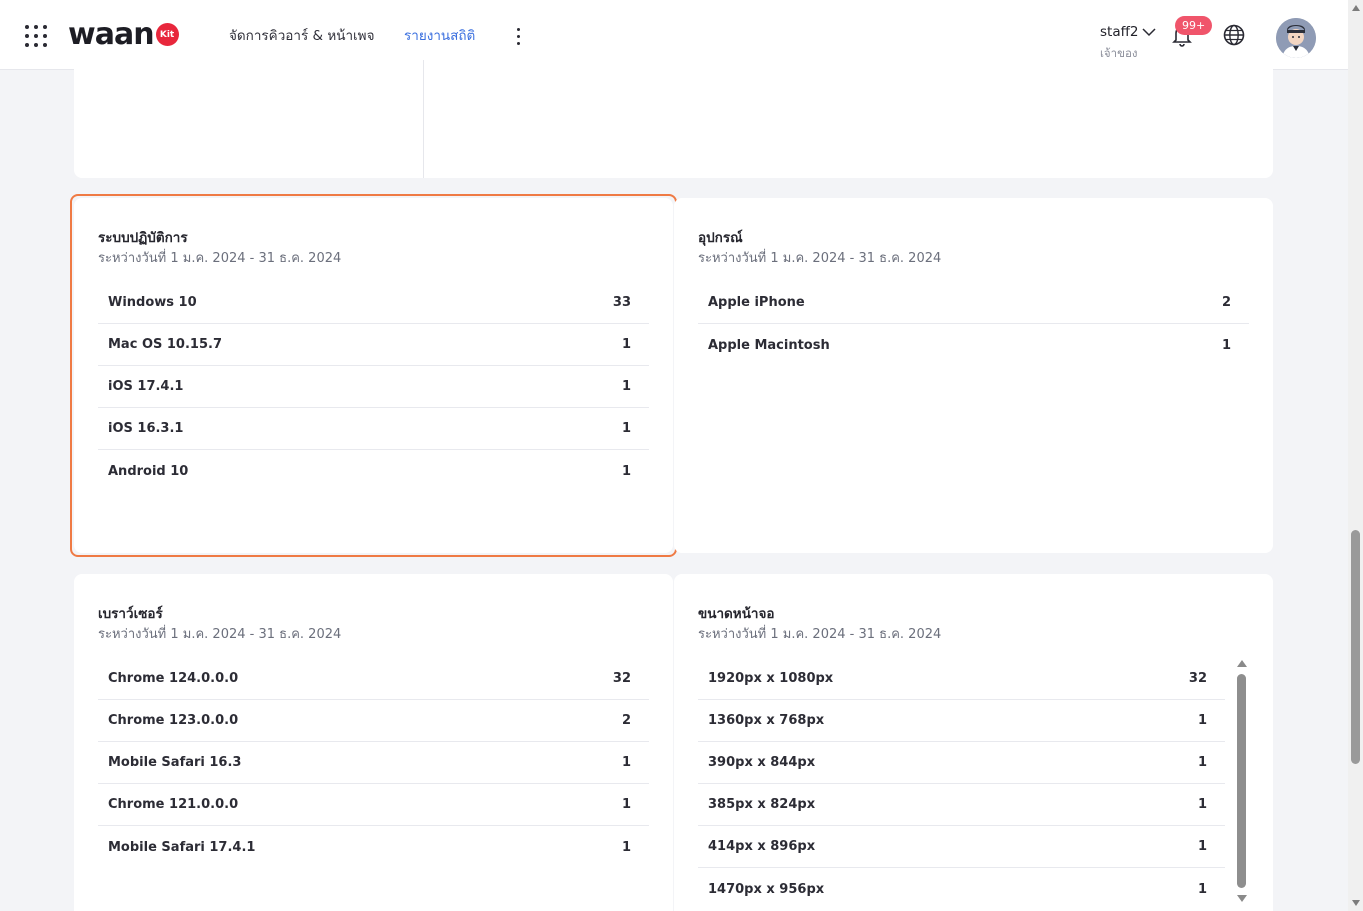 Image resolution: width=1363 pixels, height=911 pixels. Describe the element at coordinates (173, 804) in the screenshot. I see `item-label: Chrome 121.0.0.0` at that location.